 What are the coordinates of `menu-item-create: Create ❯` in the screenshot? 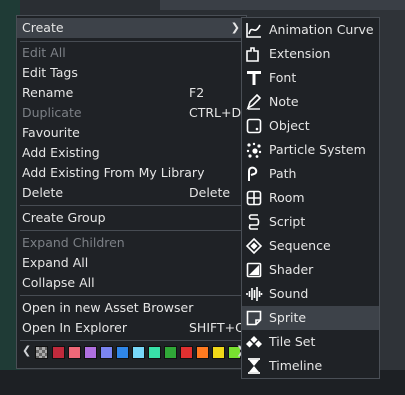 It's located at (131, 28).